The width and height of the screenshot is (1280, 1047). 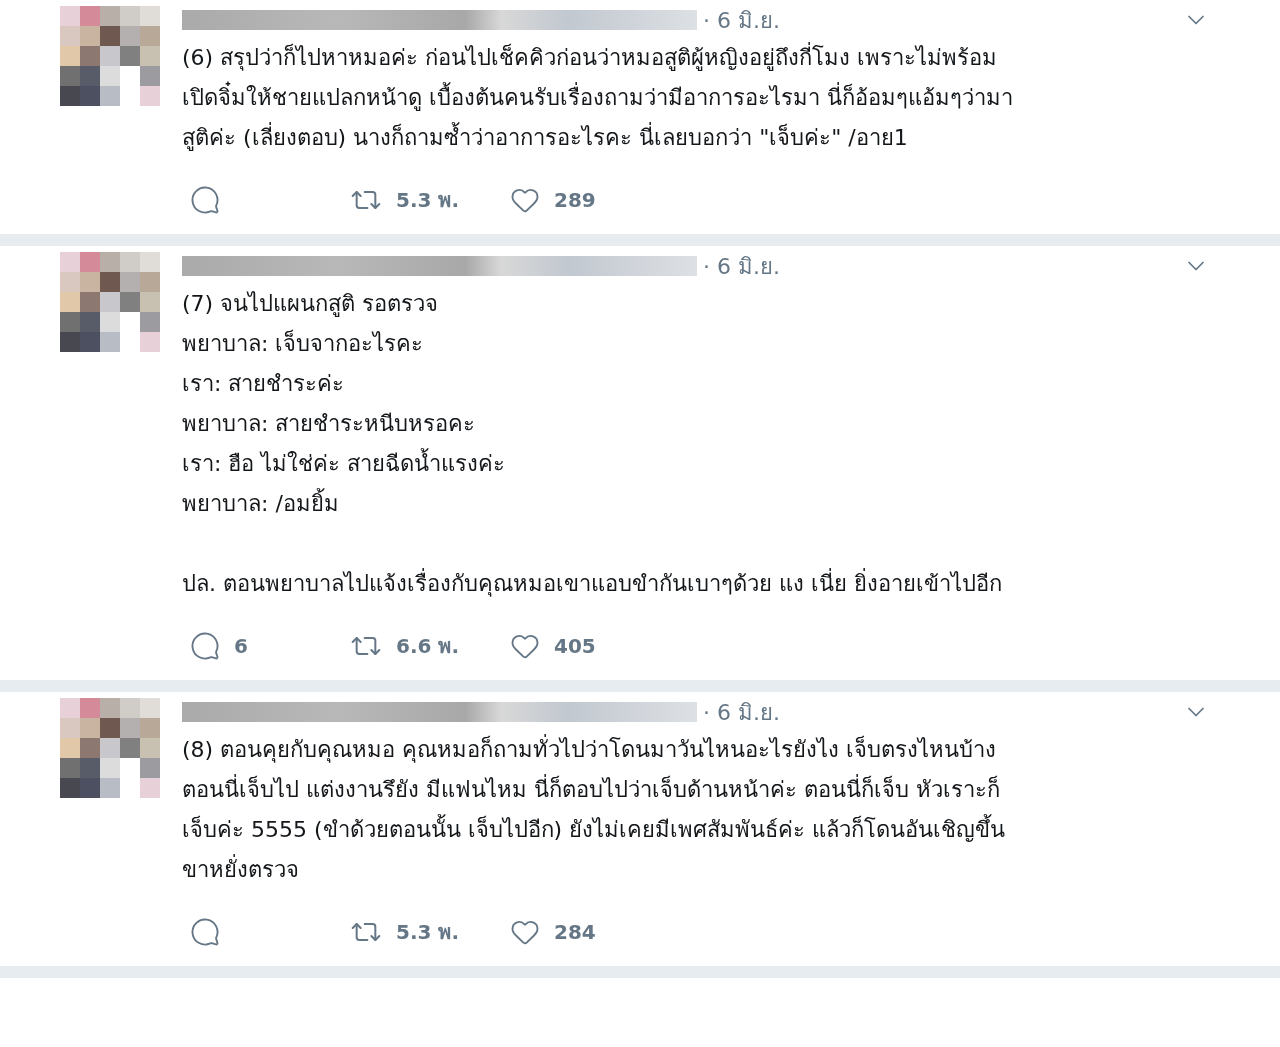 What do you see at coordinates (575, 646) in the screenshot?
I see `like-count: 405` at bounding box center [575, 646].